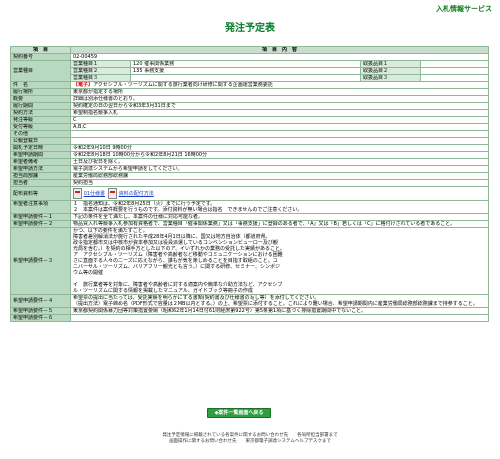  What do you see at coordinates (40, 176) in the screenshot?
I see `dept-label: 担当局部課` at bounding box center [40, 176].